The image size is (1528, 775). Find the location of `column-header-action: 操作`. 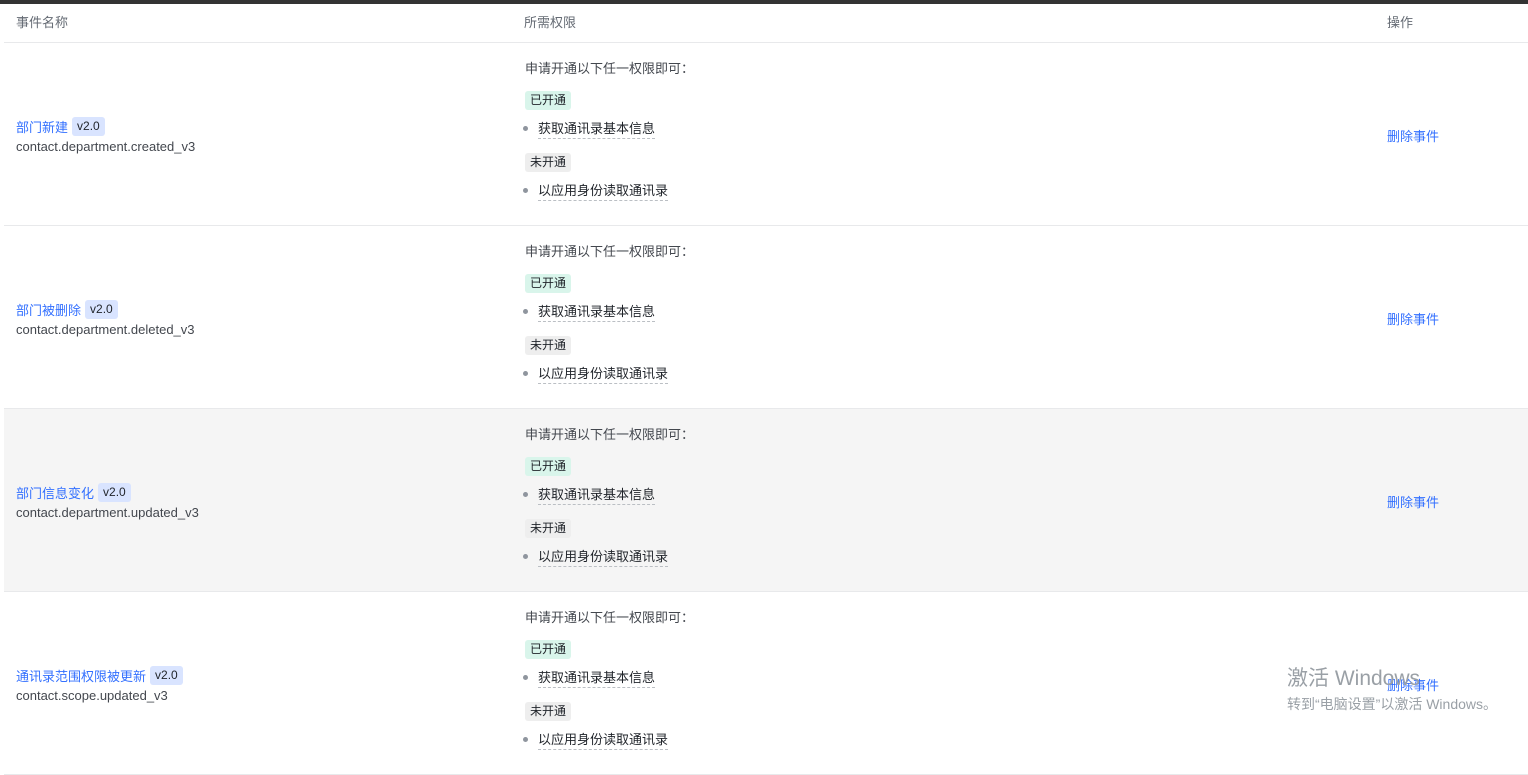

column-header-action: 操作 is located at coordinates (1400, 22).